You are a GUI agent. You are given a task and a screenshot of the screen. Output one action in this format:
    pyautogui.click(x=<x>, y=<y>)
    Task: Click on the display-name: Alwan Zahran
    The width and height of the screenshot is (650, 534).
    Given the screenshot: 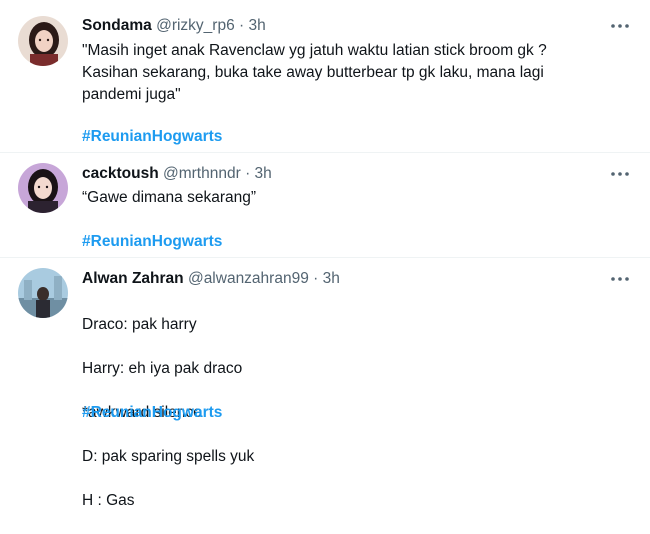 What is the action you would take?
    pyautogui.click(x=133, y=278)
    